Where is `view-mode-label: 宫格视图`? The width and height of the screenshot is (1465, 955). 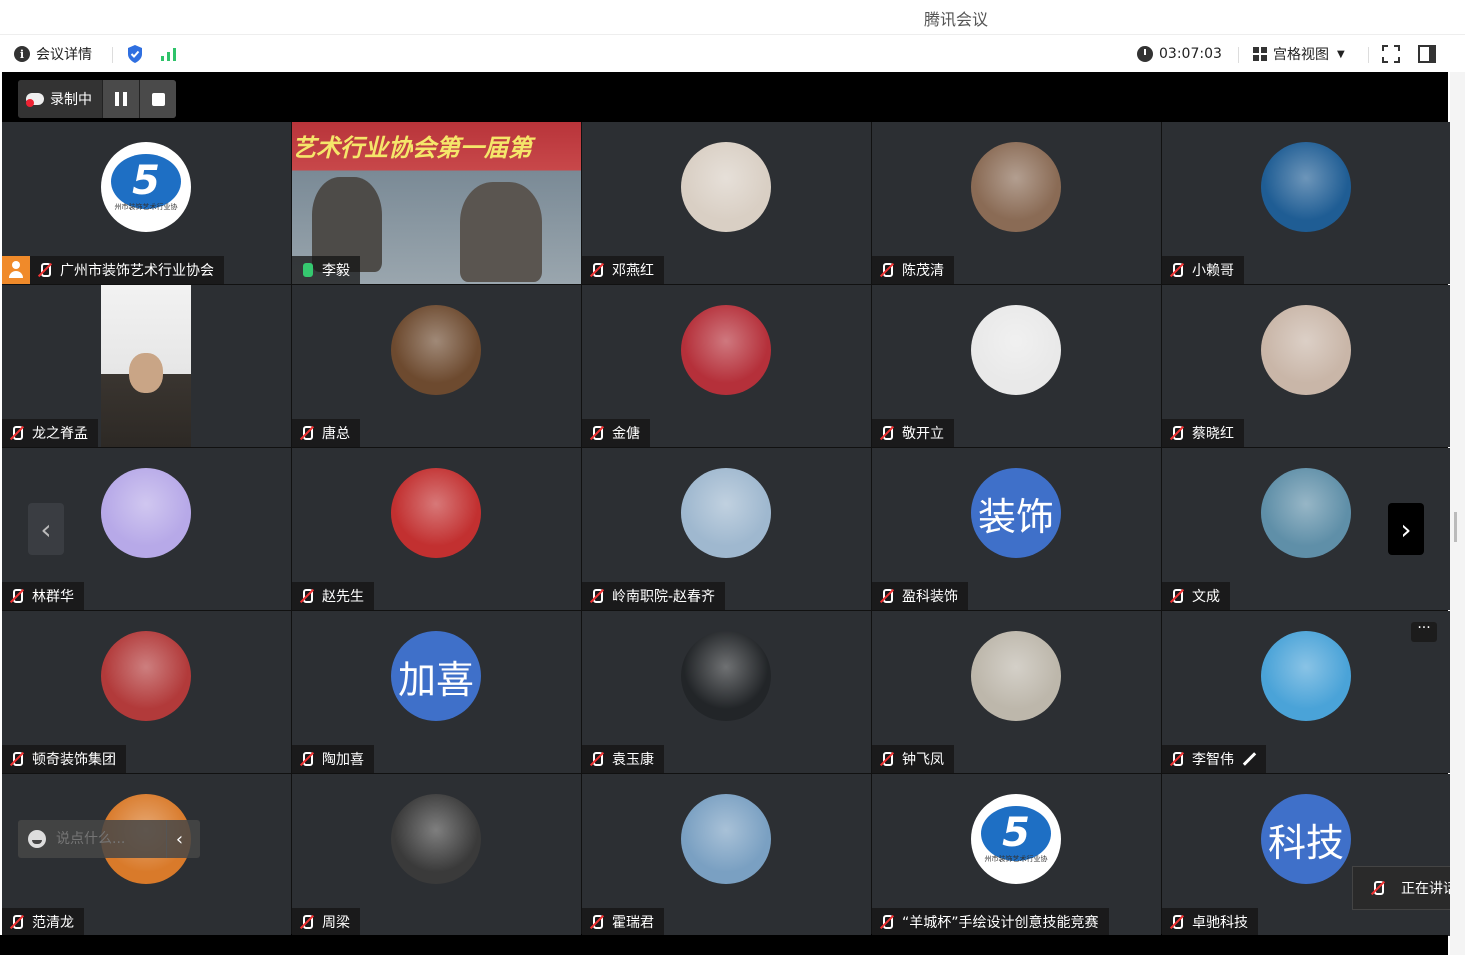 view-mode-label: 宫格视图 is located at coordinates (1301, 55).